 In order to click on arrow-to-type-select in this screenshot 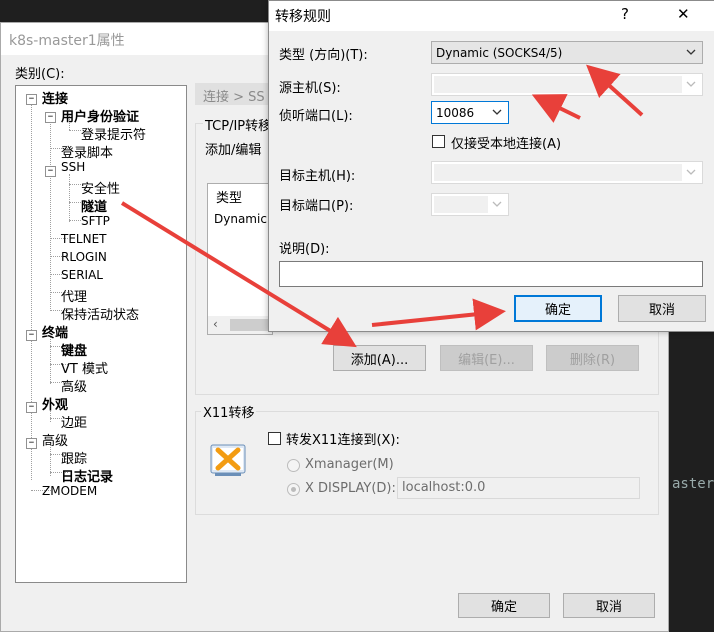, I will do `click(615, 90)`.